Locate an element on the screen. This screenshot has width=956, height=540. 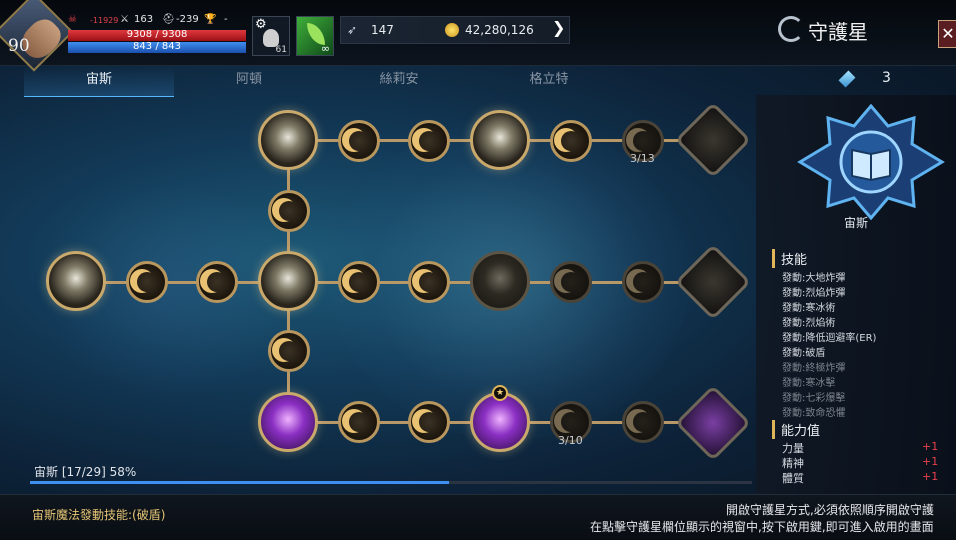
defense-value: -239 is located at coordinates (187, 19).